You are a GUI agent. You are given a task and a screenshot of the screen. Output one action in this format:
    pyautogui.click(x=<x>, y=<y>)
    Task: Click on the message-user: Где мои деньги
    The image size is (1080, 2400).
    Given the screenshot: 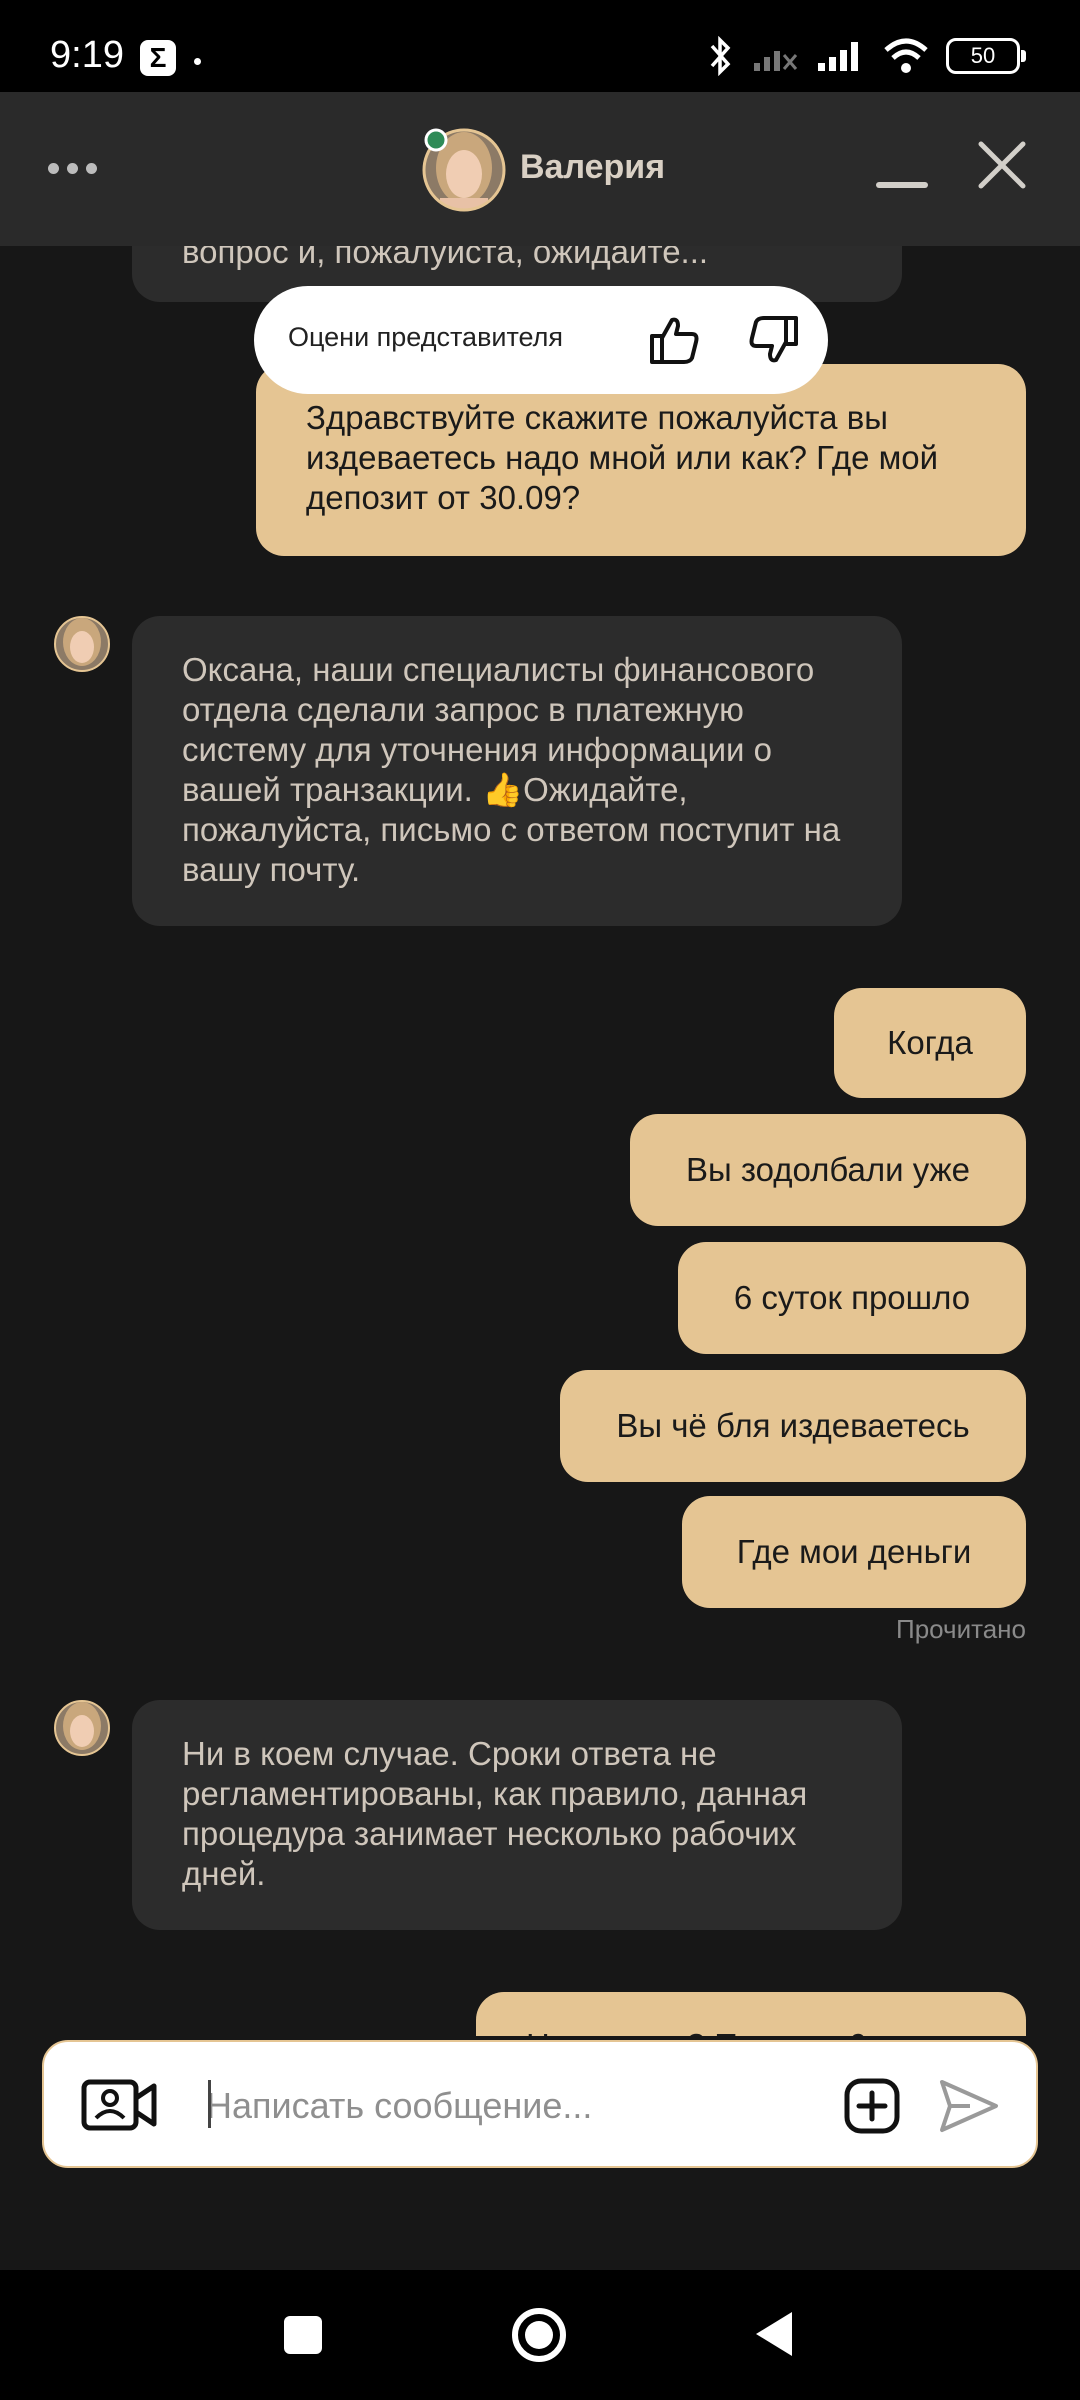 What is the action you would take?
    pyautogui.click(x=854, y=1552)
    